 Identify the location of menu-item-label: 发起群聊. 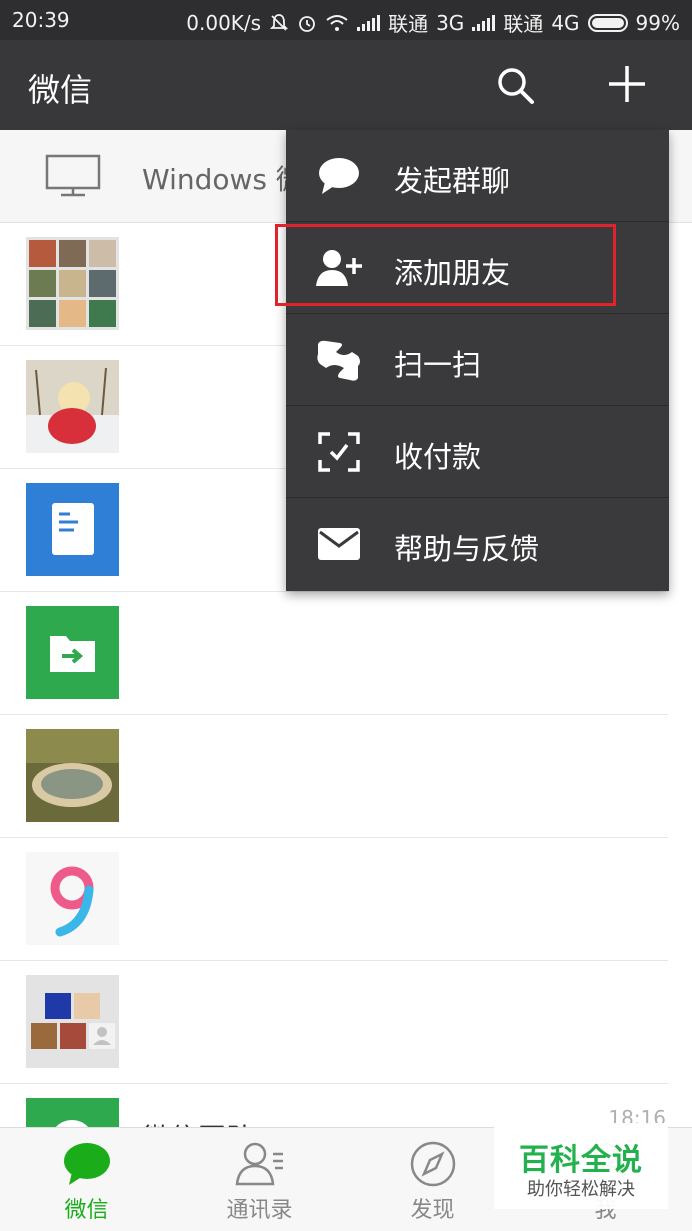
(452, 181).